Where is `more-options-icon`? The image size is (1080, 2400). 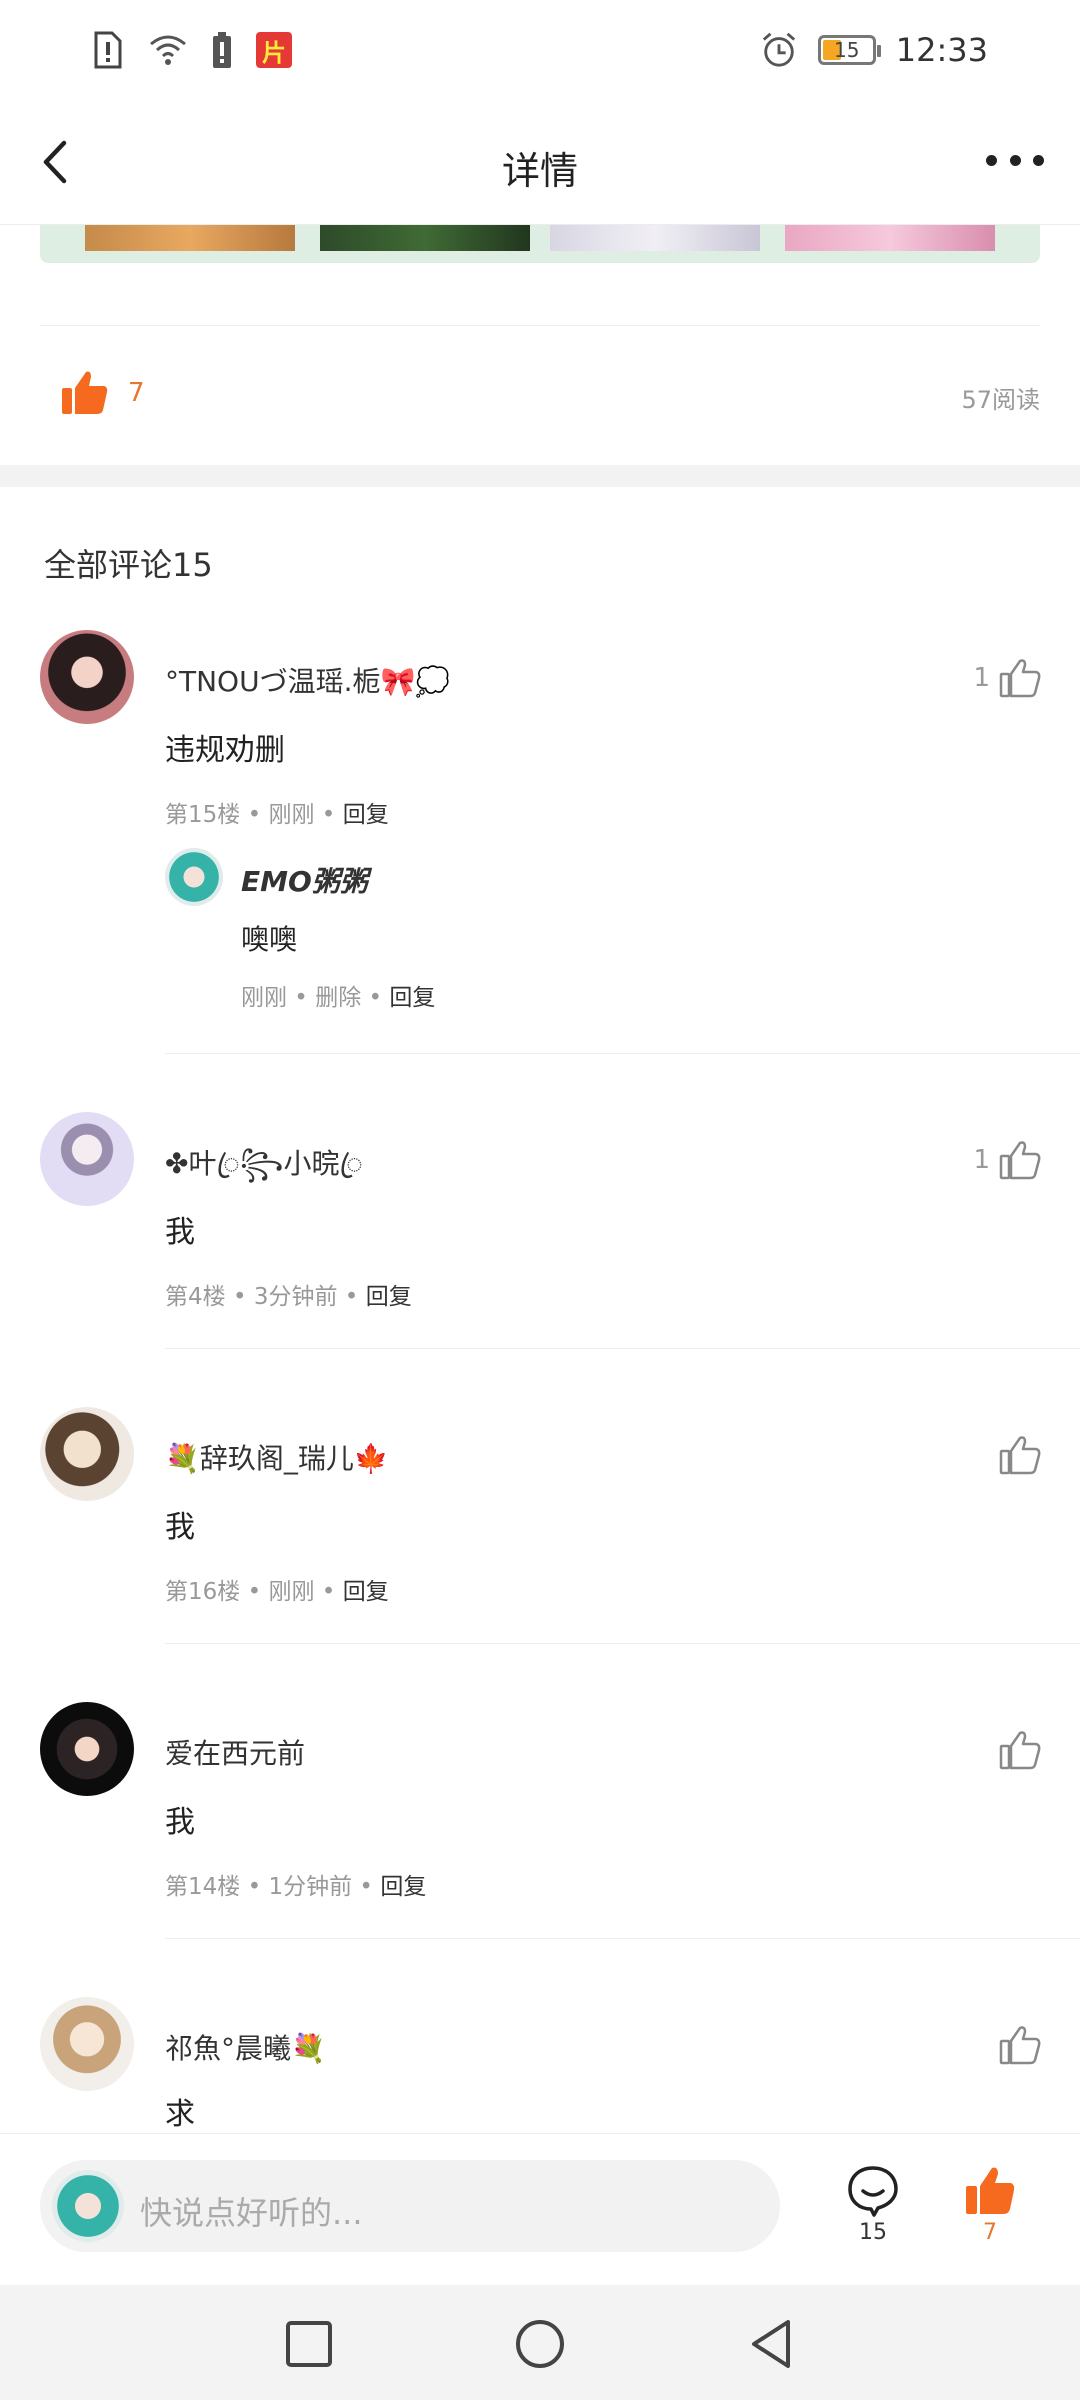 more-options-icon is located at coordinates (1015, 160).